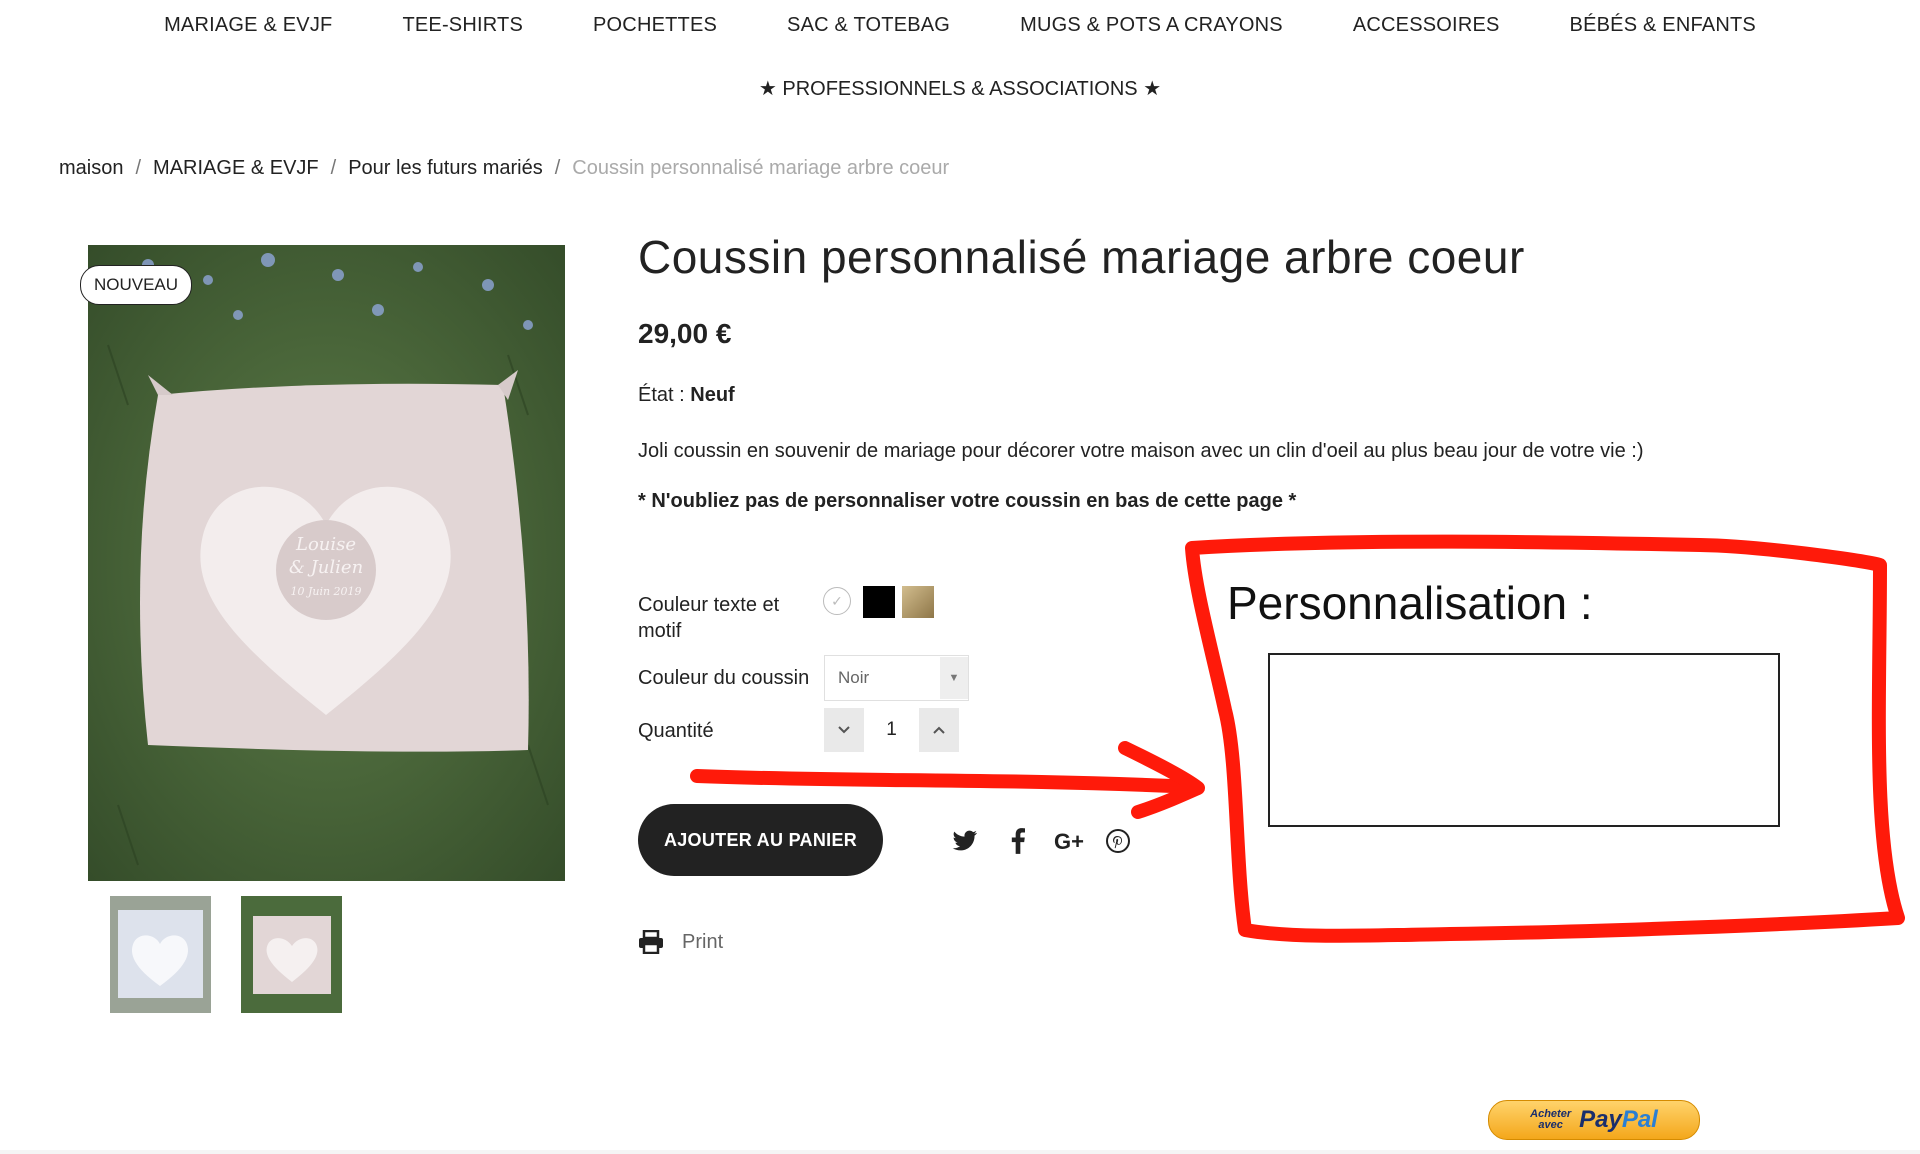 The width and height of the screenshot is (1920, 1154). What do you see at coordinates (236, 168) in the screenshot?
I see `breadcrumb-category: MARIAGE & EVJF` at bounding box center [236, 168].